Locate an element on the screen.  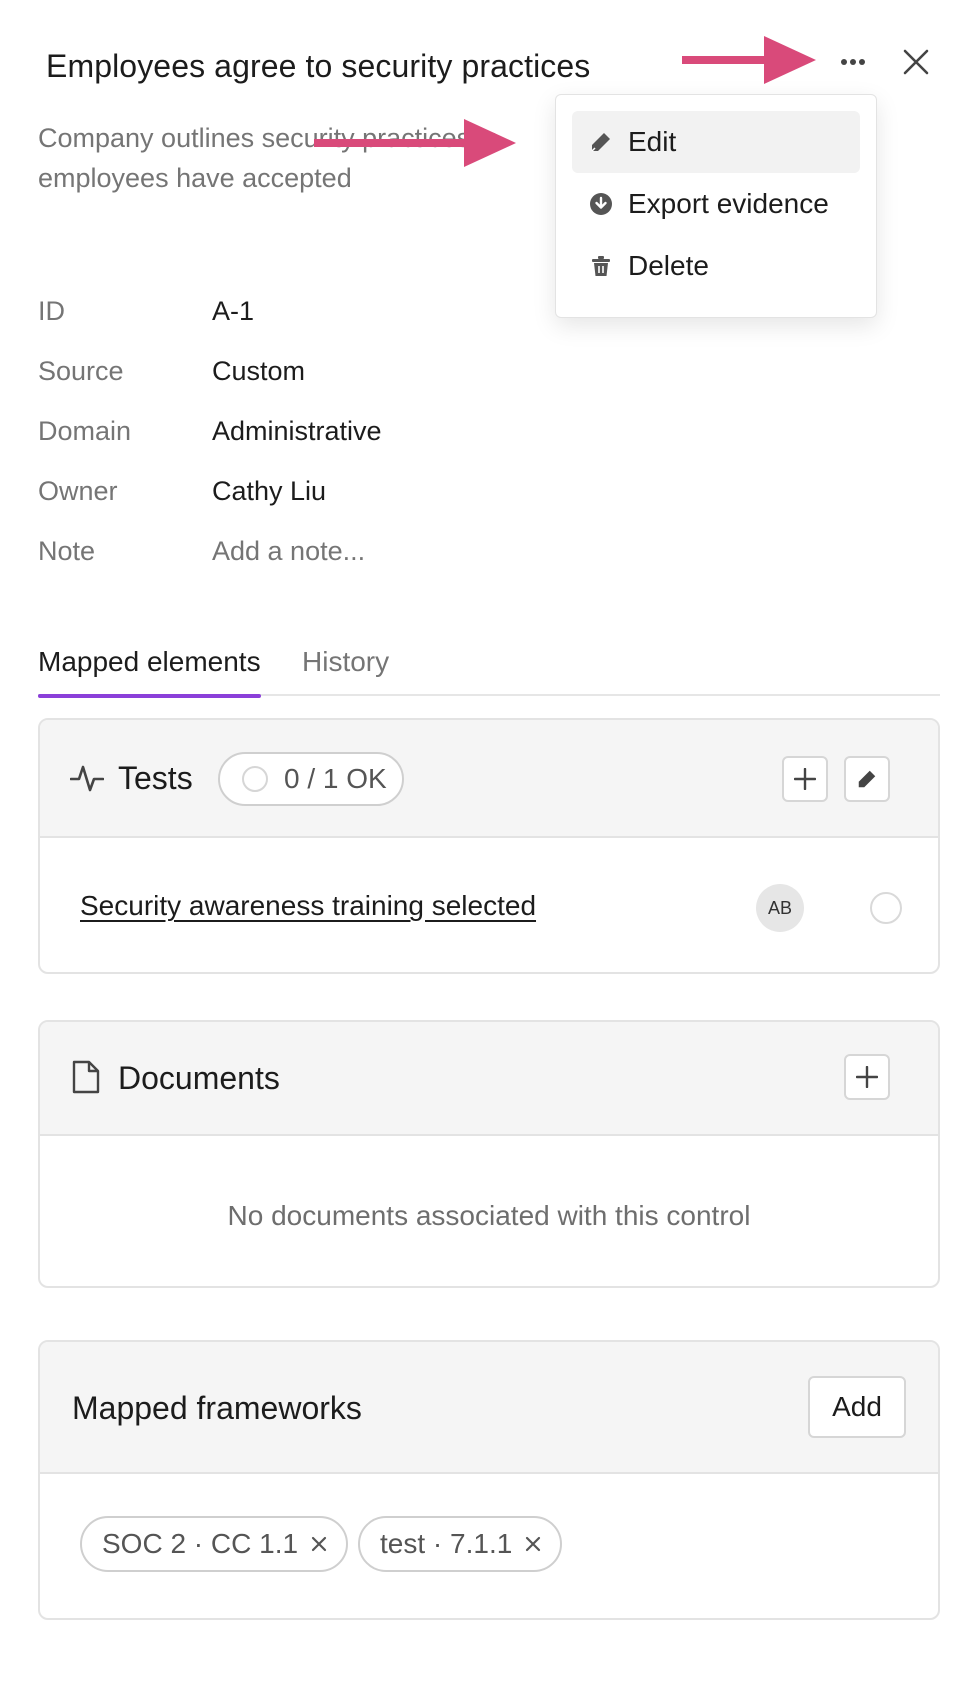
options-menu: Edit Export evidence Delete is located at coordinates (716, 206).